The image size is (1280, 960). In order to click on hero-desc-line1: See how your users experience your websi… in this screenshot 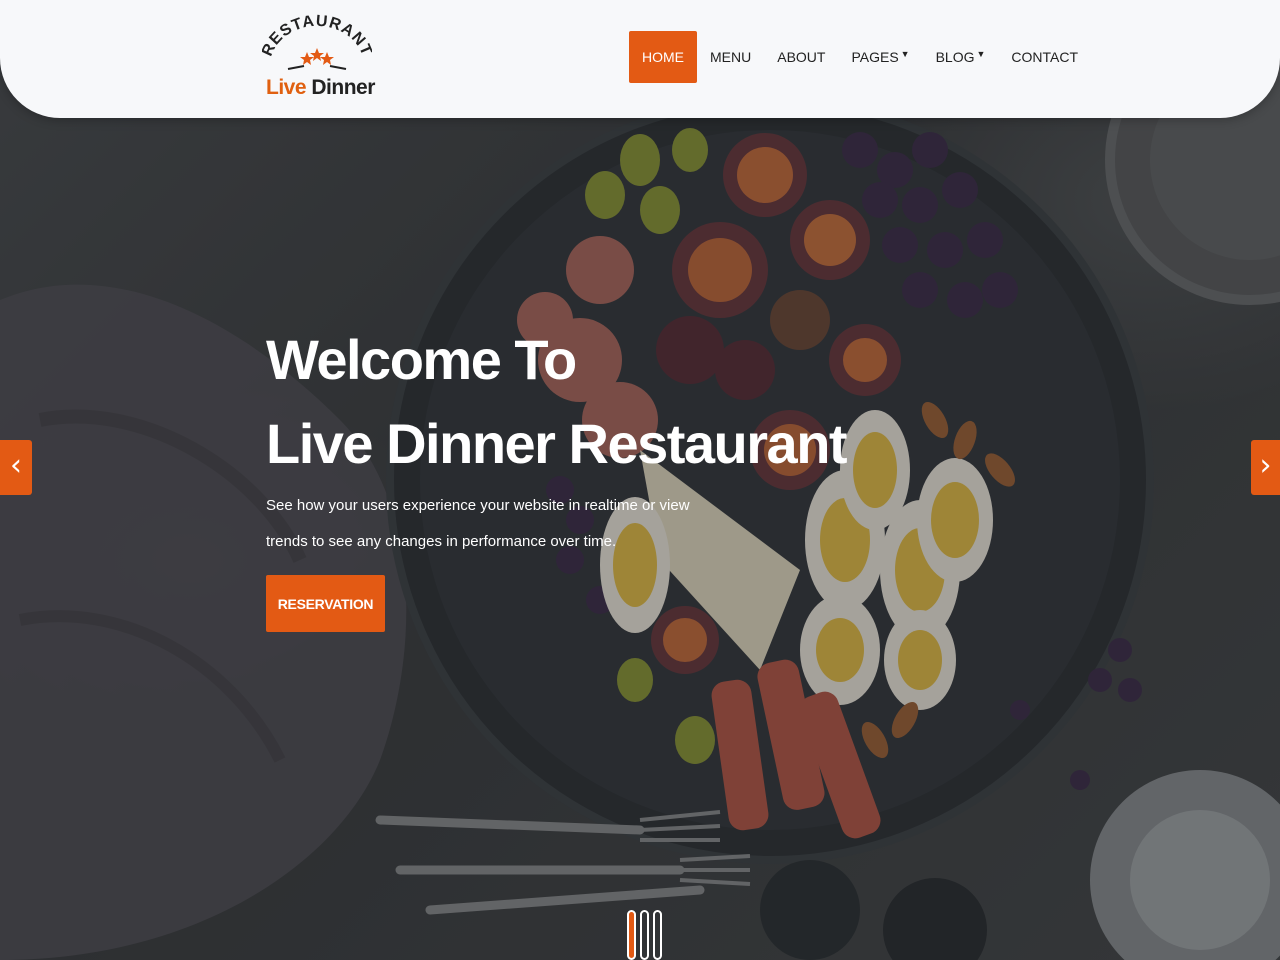, I will do `click(478, 505)`.